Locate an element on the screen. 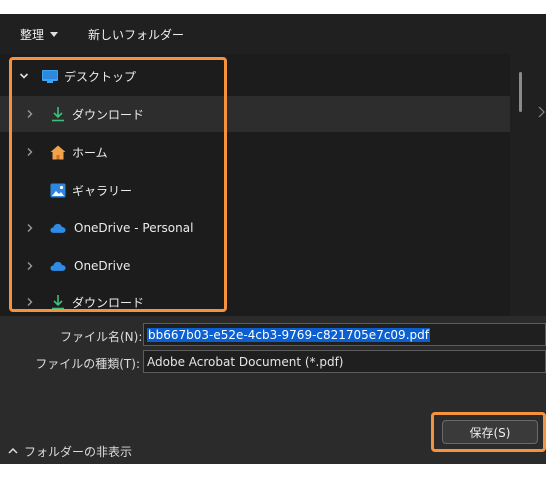  nav-item-downloads: ダウンロード is located at coordinates (255, 114).